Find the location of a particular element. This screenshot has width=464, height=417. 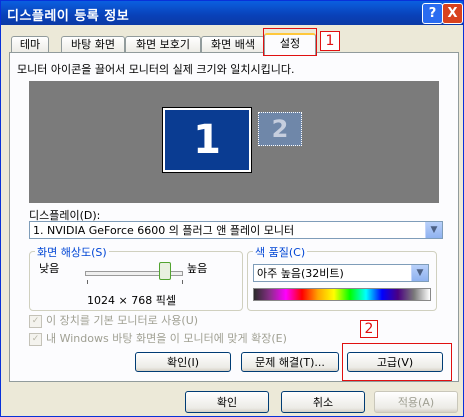

color-quality-select: 아주 높음(32비트) ▼ is located at coordinates (341, 273).